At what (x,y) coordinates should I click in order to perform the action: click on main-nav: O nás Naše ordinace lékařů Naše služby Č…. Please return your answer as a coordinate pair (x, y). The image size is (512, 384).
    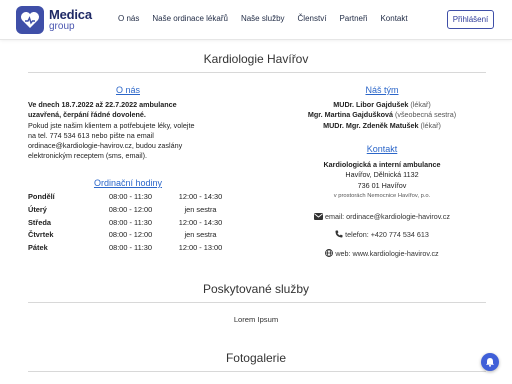
    Looking at the image, I should click on (269, 18).